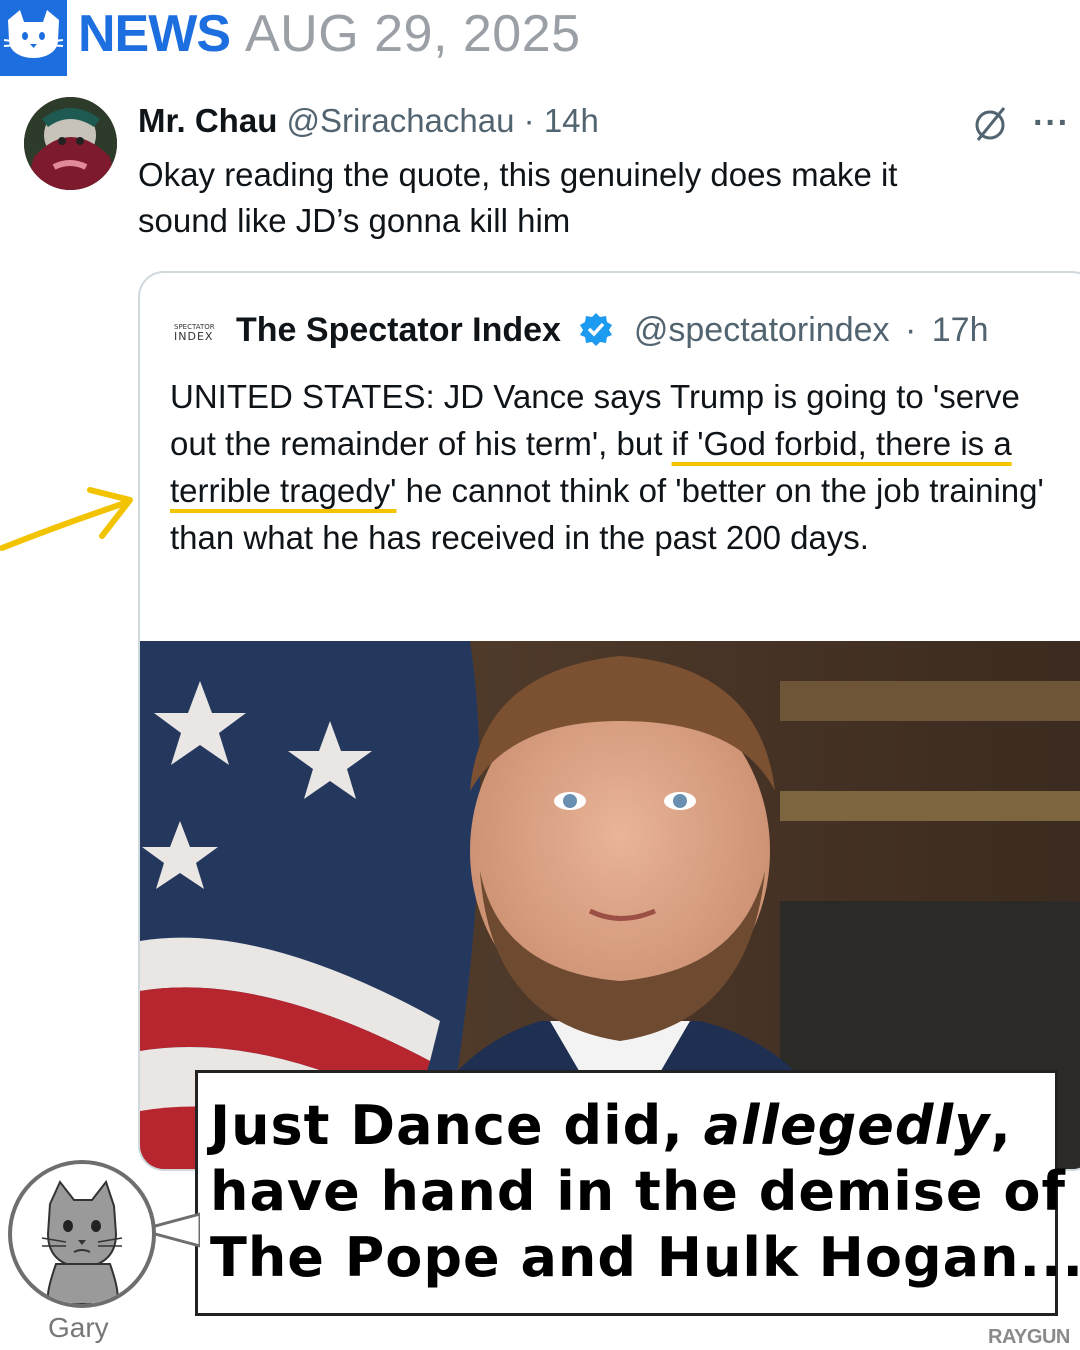 The image size is (1080, 1350). What do you see at coordinates (82, 1234) in the screenshot?
I see `cat-avatar-icon` at bounding box center [82, 1234].